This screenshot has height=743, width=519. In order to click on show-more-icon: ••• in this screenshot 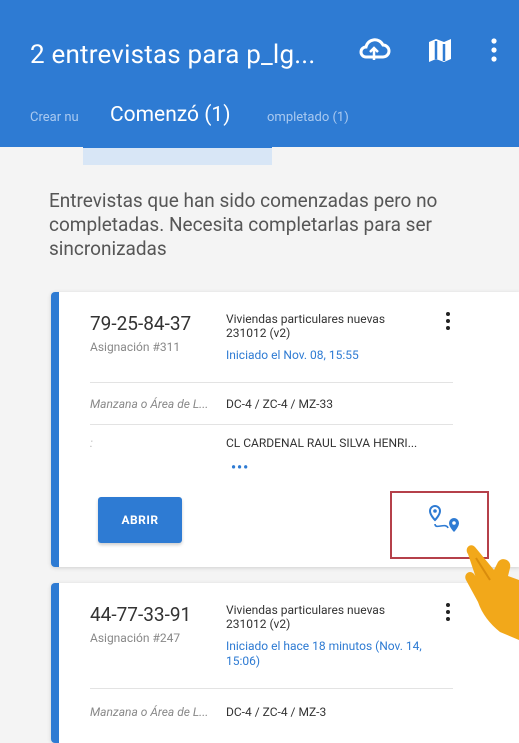, I will do `click(240, 468)`.